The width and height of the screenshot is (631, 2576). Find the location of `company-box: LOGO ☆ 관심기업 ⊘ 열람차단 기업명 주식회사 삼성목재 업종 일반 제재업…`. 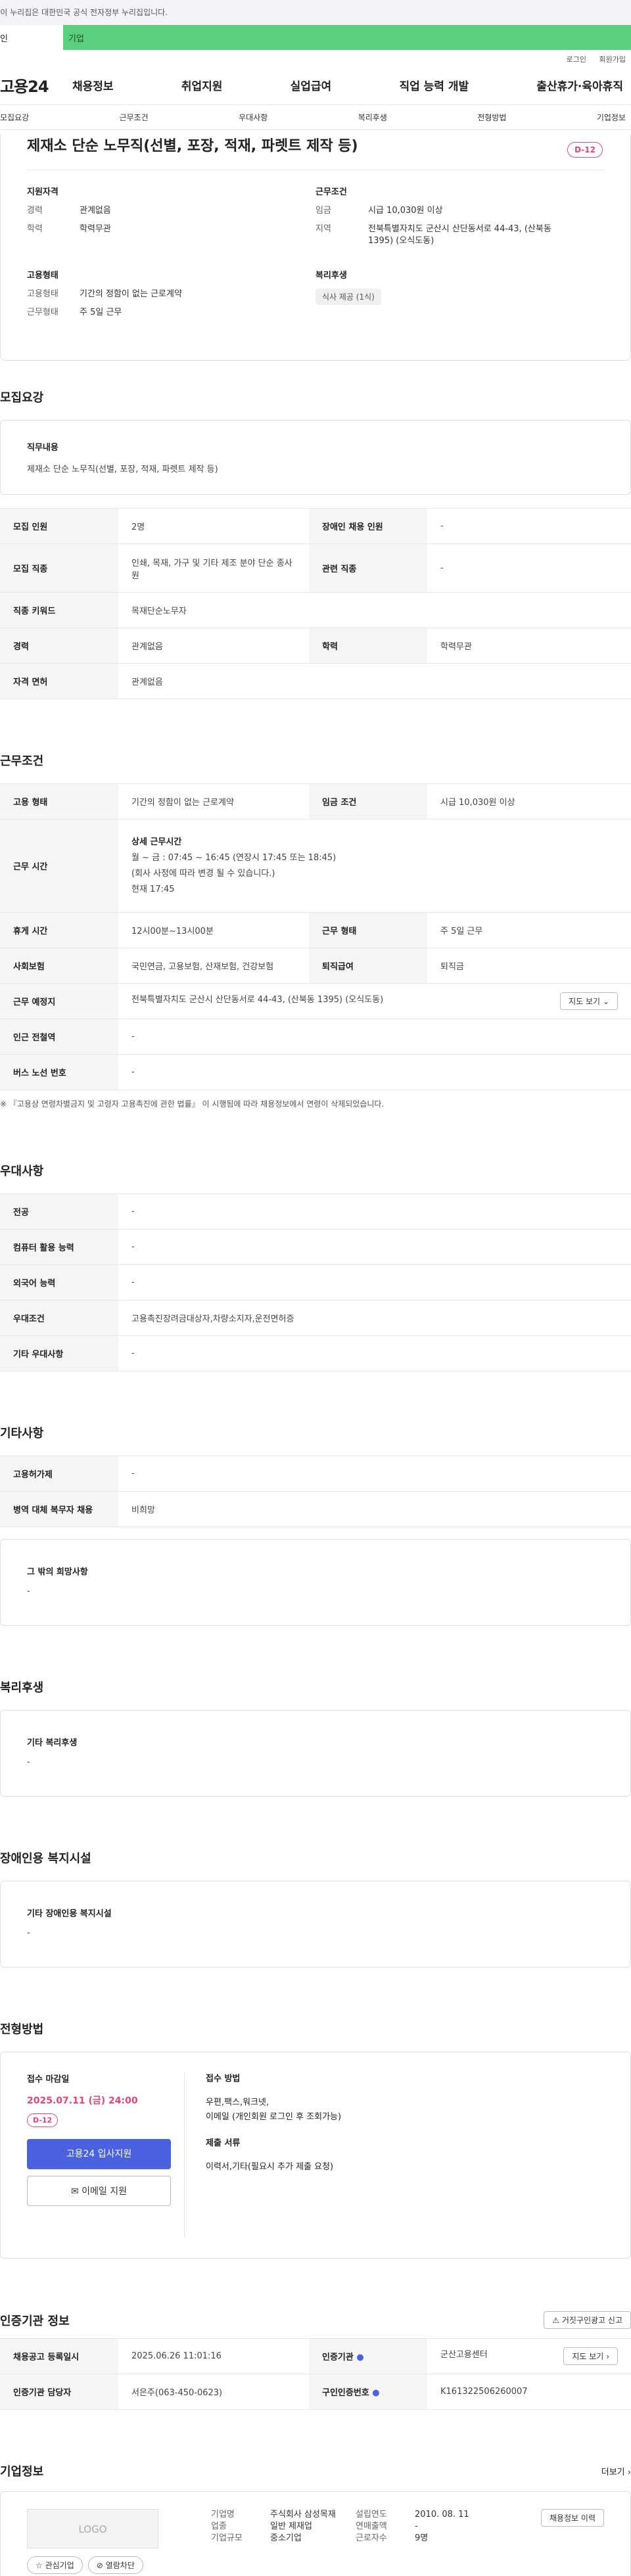

company-box: LOGO ☆ 관심기업 ⊘ 열람차단 기업명 주식회사 삼성목재 업종 일반 제재업… is located at coordinates (315, 2533).